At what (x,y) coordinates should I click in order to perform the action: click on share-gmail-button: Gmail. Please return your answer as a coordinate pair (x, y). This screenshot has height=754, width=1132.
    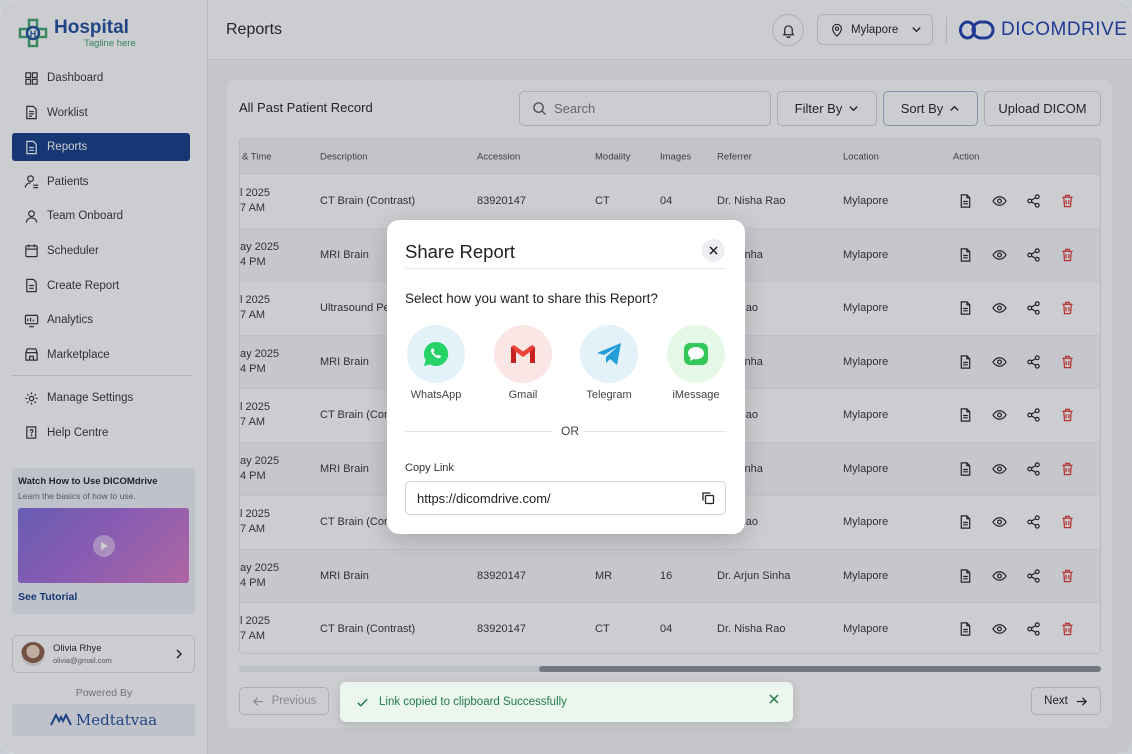
    Looking at the image, I should click on (523, 363).